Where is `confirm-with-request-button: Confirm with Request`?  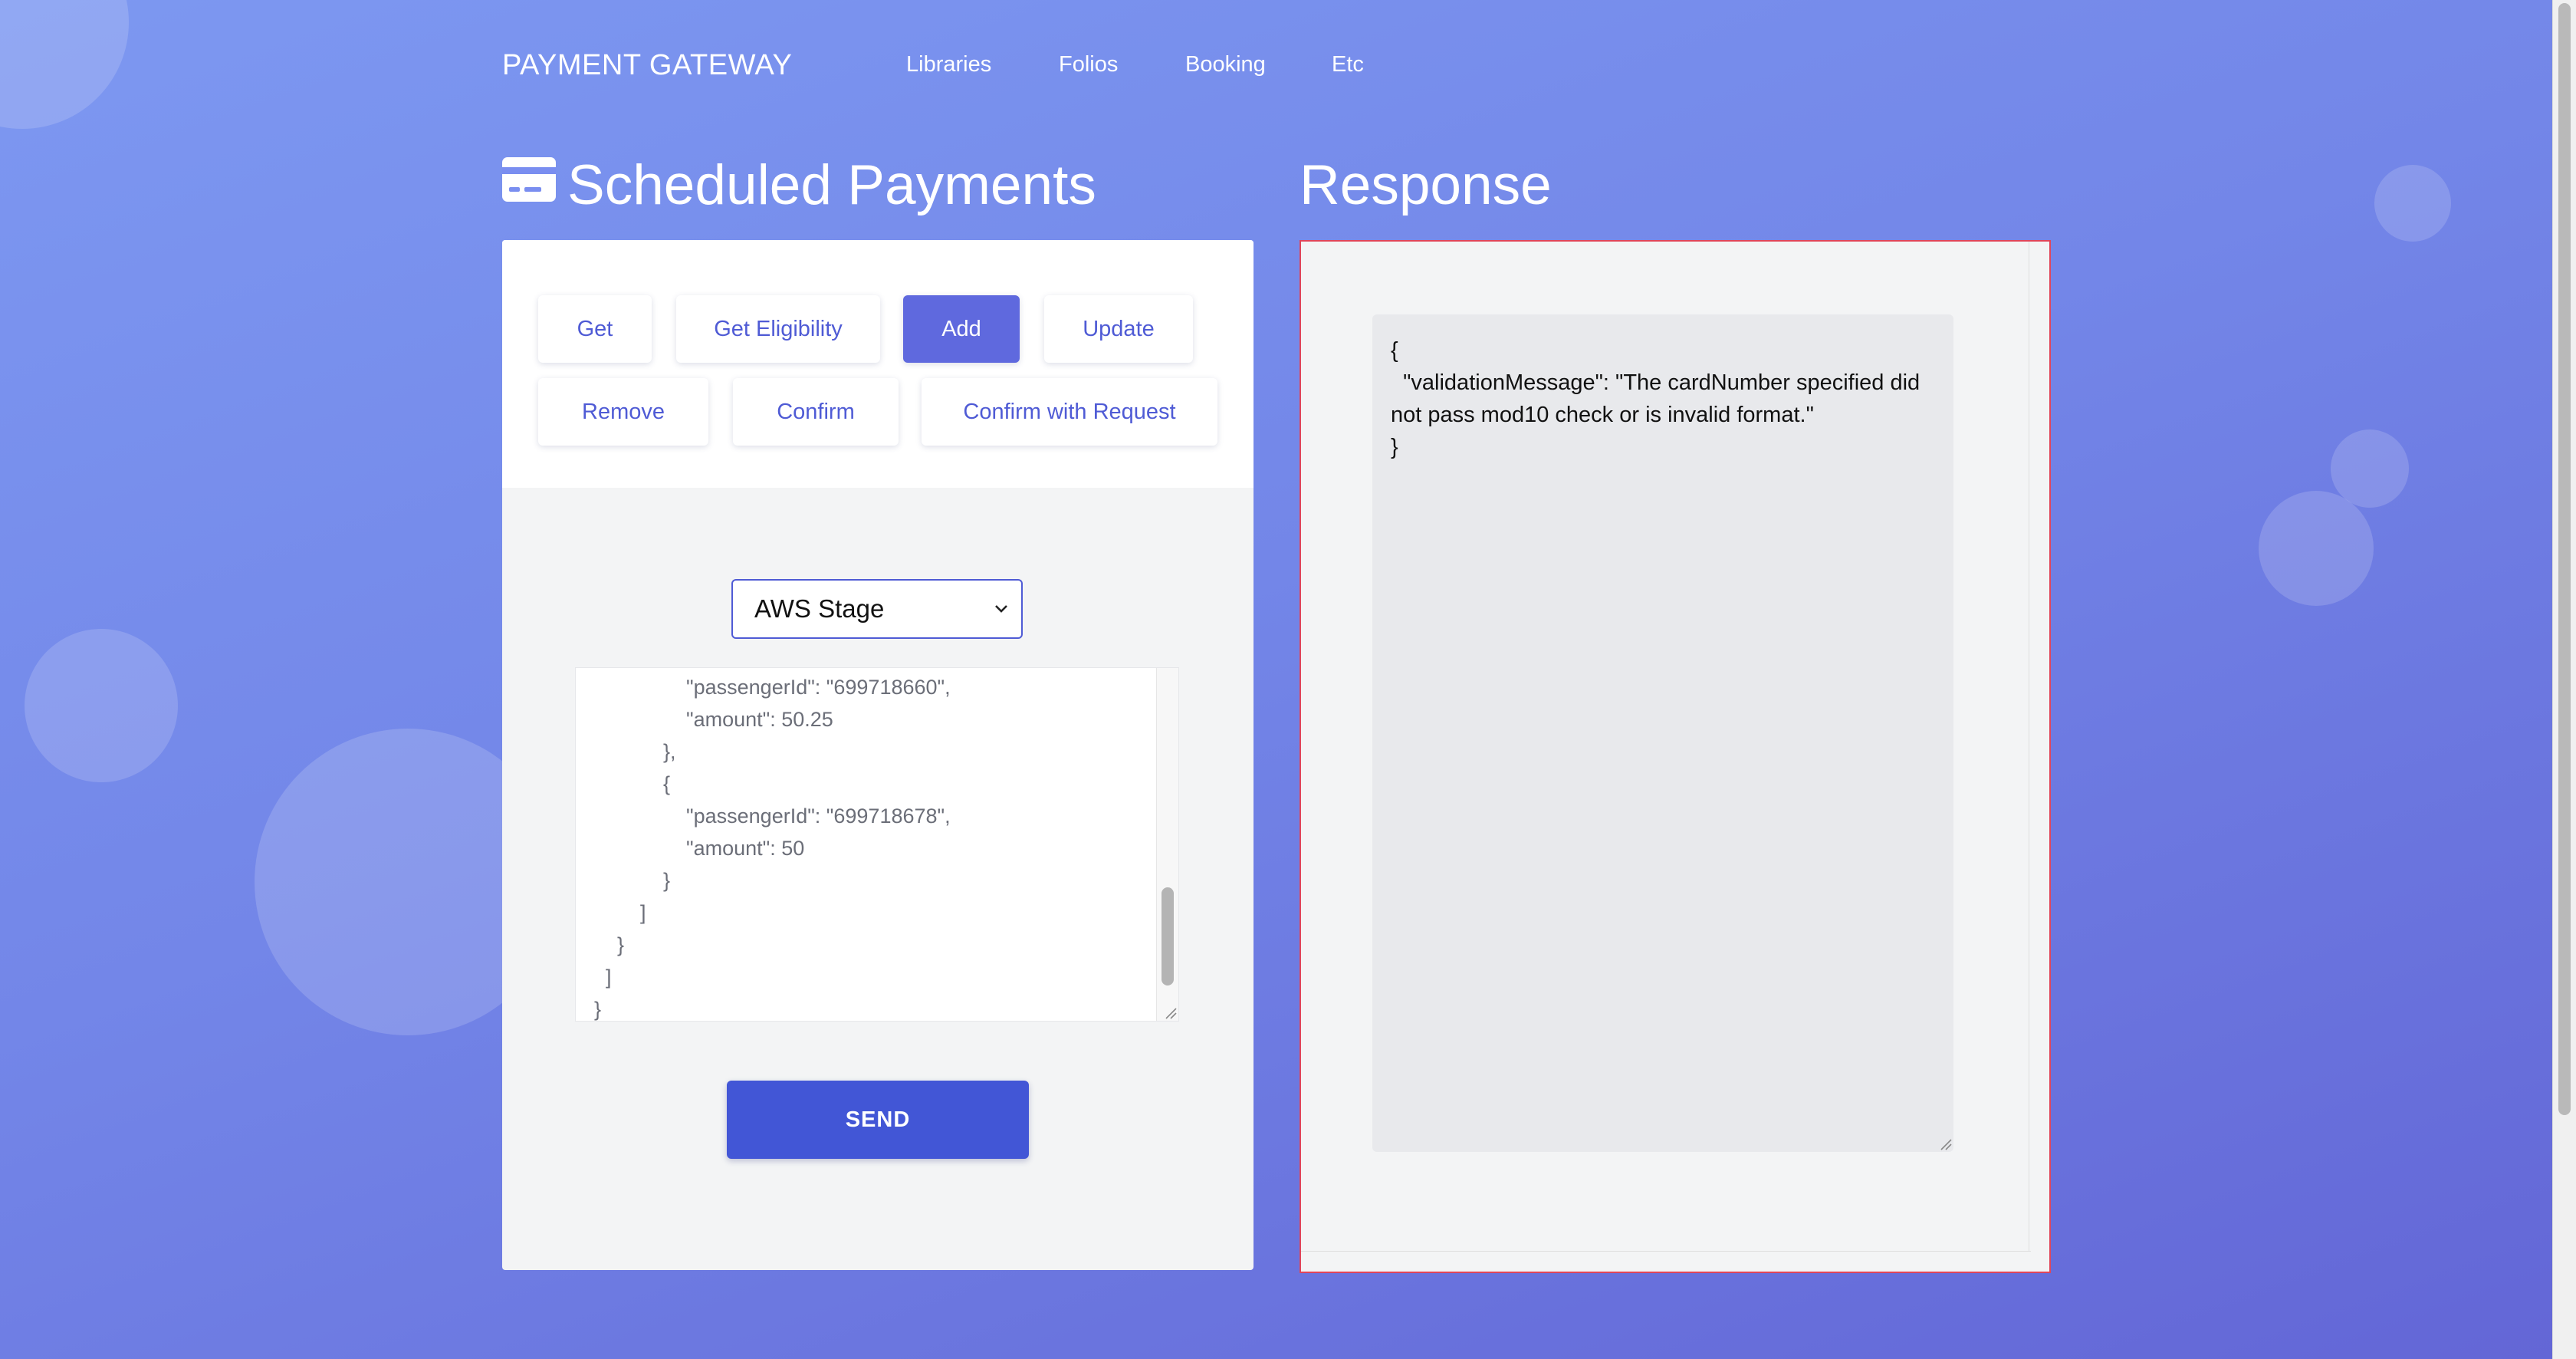
confirm-with-request-button: Confirm with Request is located at coordinates (1069, 412).